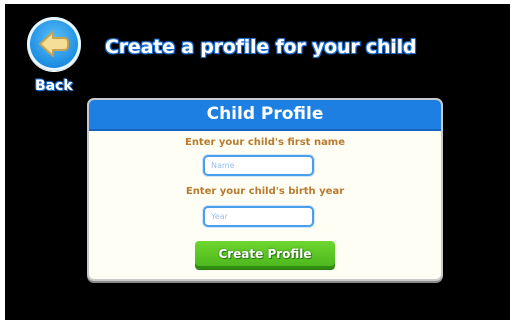  Describe the element at coordinates (261, 47) in the screenshot. I see `page-title: Create a profile for your child` at that location.